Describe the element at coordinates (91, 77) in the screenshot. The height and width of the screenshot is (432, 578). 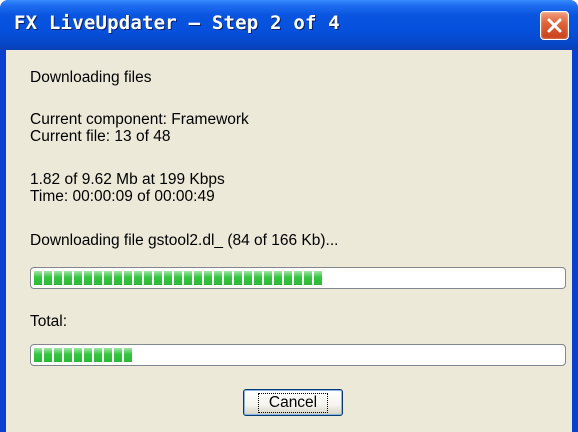
I see `status-heading: Downloading files` at that location.